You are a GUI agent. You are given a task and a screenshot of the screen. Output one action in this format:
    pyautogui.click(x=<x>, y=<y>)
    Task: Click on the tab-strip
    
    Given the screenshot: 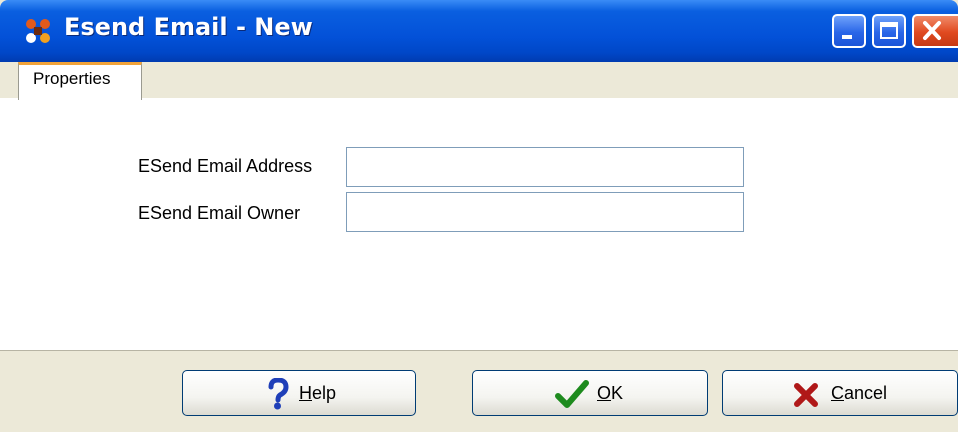 What is the action you would take?
    pyautogui.click(x=479, y=80)
    